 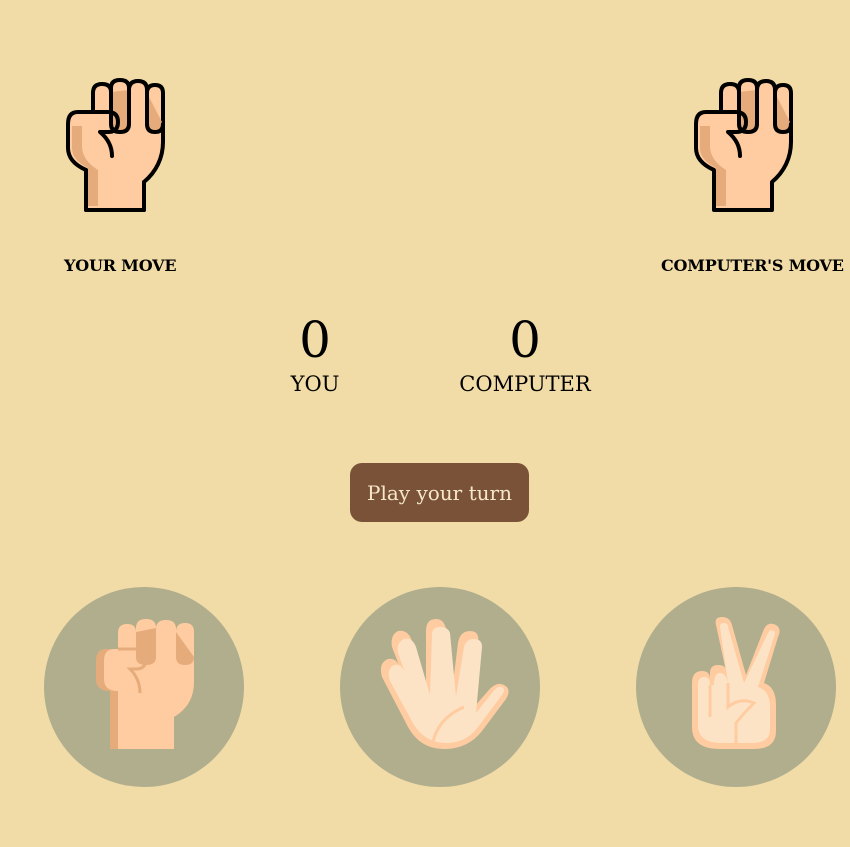 What do you see at coordinates (525, 384) in the screenshot?
I see `computer-score-label: COMPUTER` at bounding box center [525, 384].